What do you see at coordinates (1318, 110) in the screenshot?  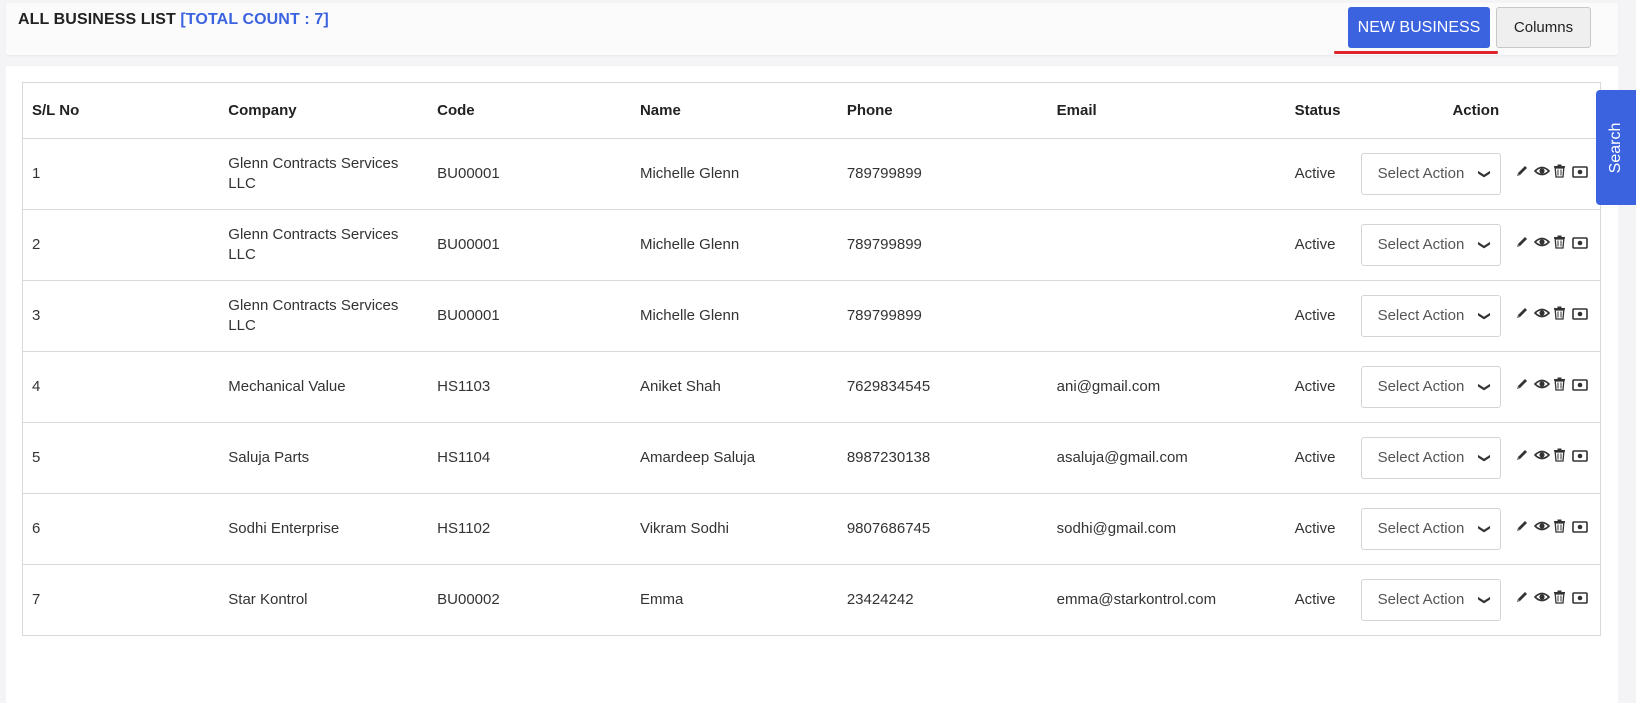 I see `col-header-status: Status` at bounding box center [1318, 110].